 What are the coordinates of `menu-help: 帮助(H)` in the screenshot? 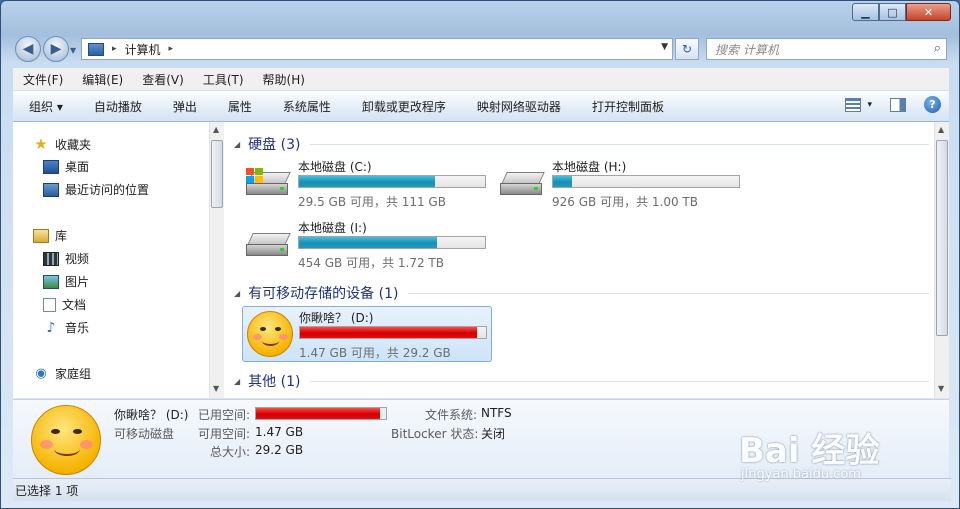 It's located at (283, 79).